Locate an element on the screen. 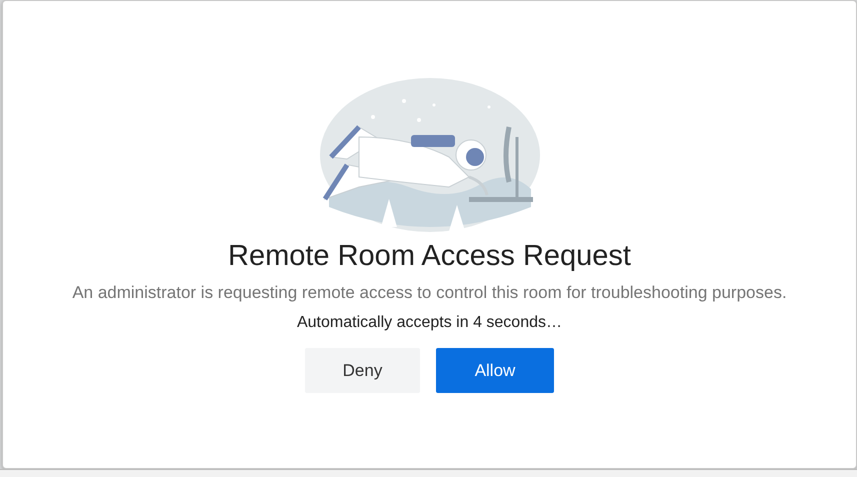 The height and width of the screenshot is (477, 857). dialog-message: An administrator is requesting remote access to control this room for troubleshooting purposes. is located at coordinates (429, 293).